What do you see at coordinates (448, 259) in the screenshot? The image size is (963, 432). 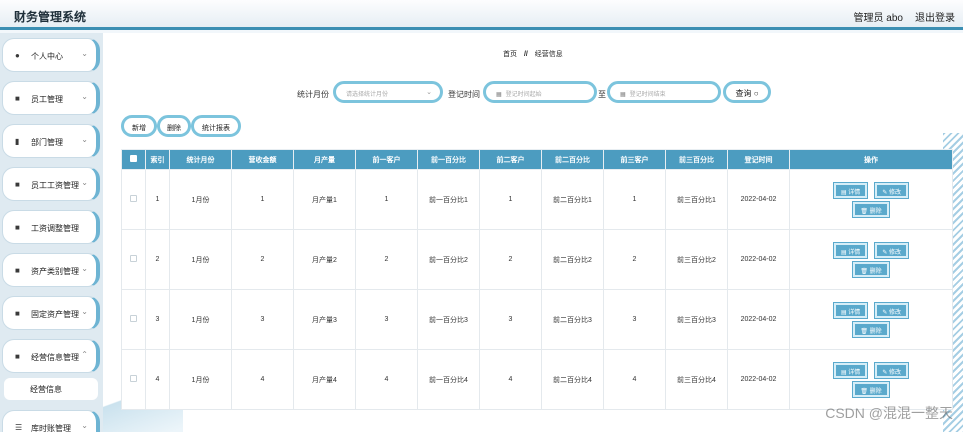 I see `table-cell: 前一百分比2` at bounding box center [448, 259].